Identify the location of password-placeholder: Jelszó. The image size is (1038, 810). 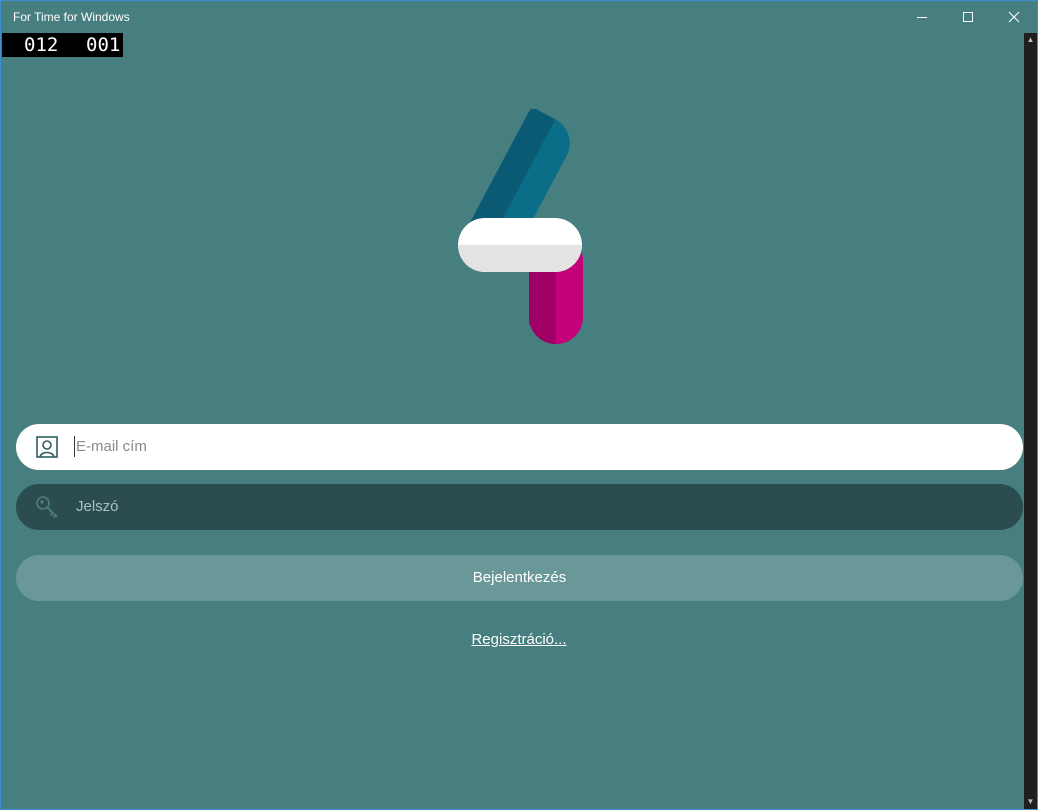
(97, 506).